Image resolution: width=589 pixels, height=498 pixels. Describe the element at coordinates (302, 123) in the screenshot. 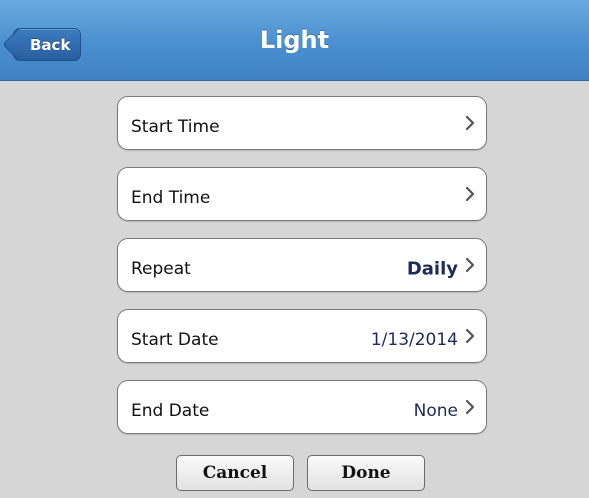

I see `start-time-row: Start Time` at that location.